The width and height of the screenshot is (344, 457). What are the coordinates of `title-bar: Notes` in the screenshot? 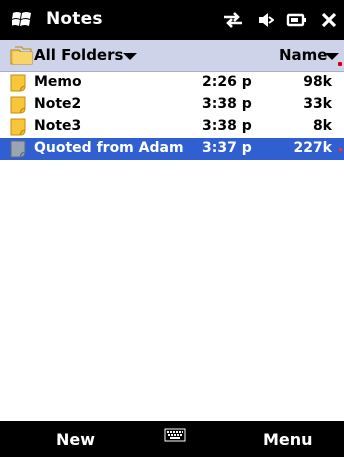 It's located at (172, 20).